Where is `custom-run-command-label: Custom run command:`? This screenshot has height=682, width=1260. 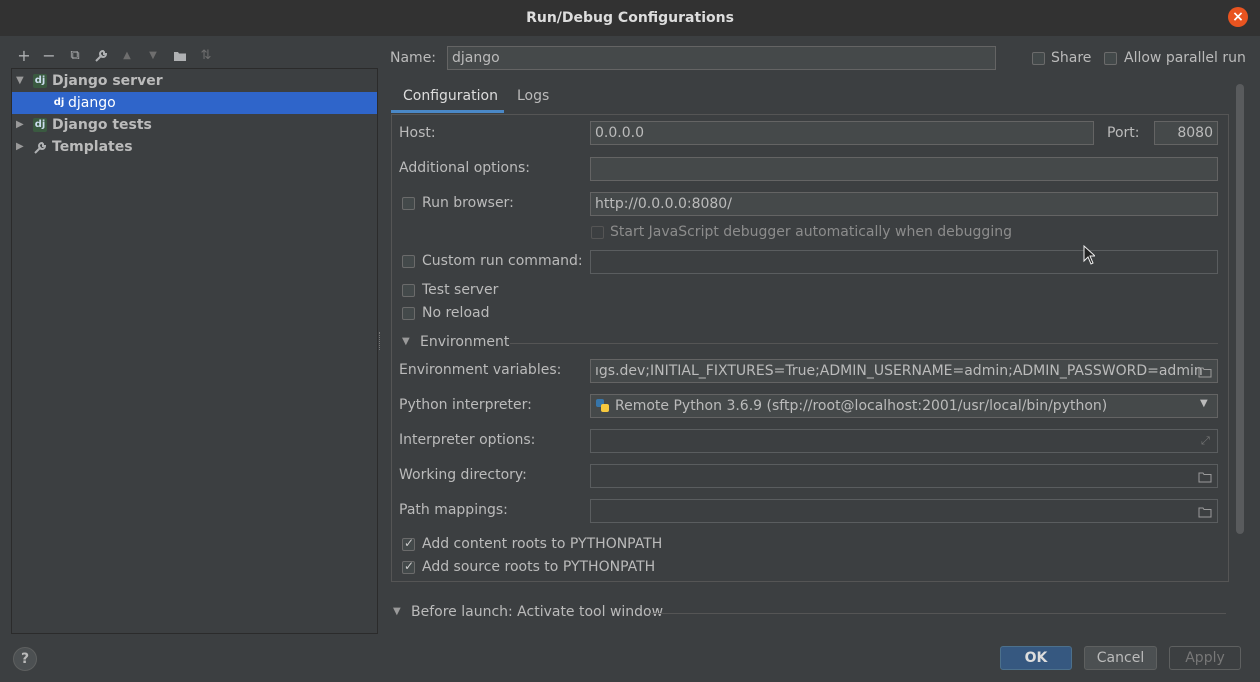
custom-run-command-label: Custom run command: is located at coordinates (502, 261).